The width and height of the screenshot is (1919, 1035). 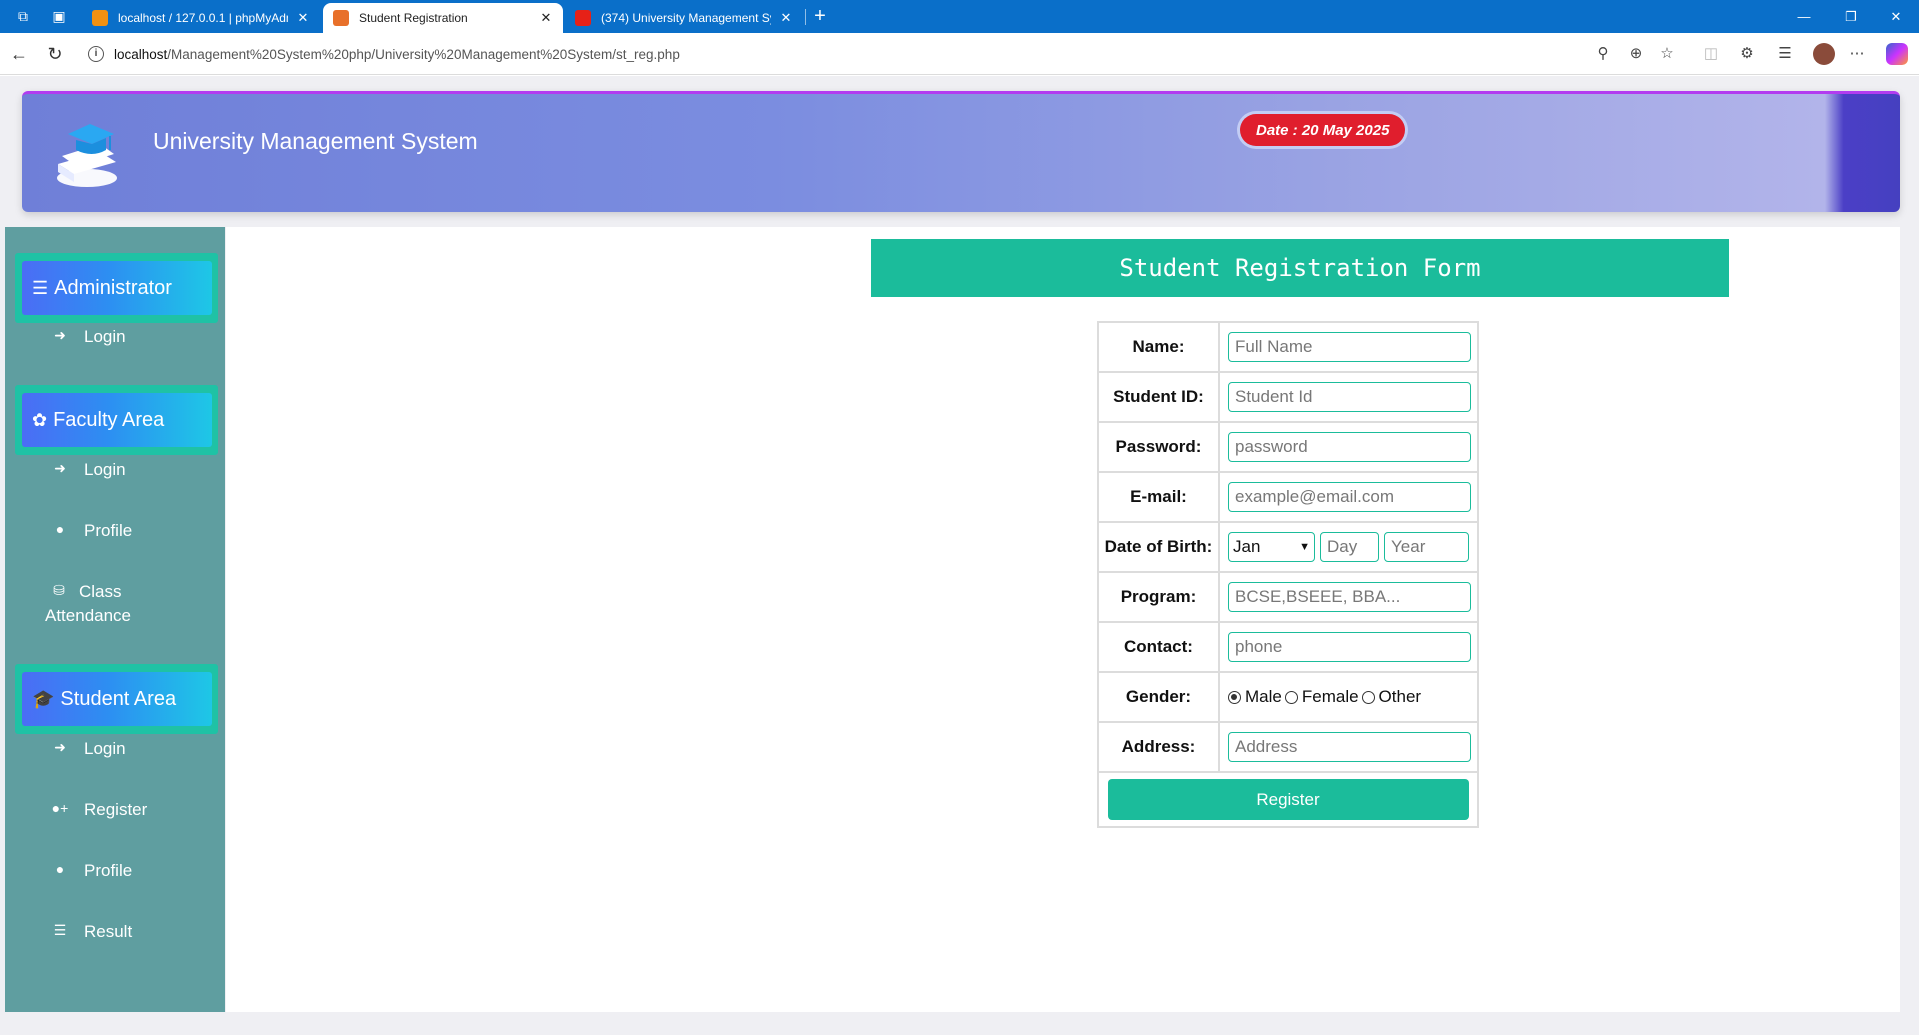 I want to click on dob-month-select: Jan ▼, so click(x=1271, y=547).